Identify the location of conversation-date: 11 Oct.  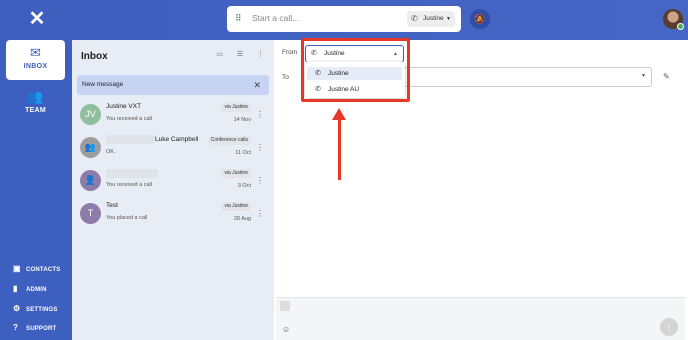
(243, 153).